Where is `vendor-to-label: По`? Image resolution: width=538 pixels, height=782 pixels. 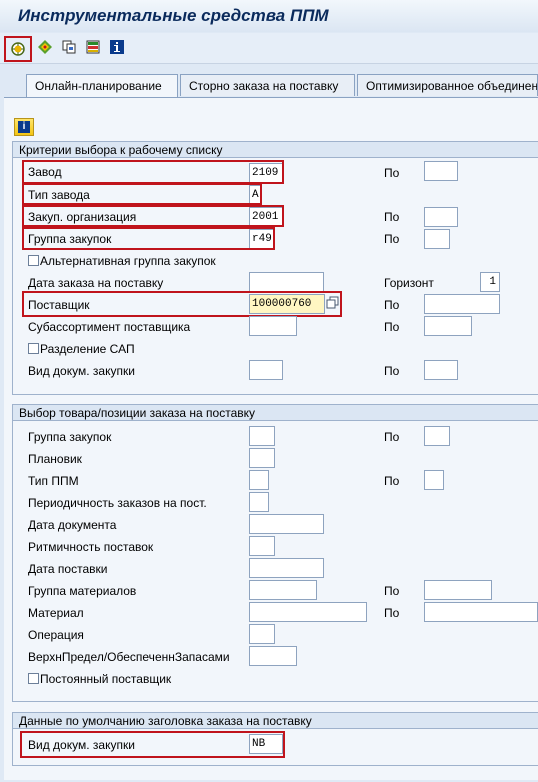 vendor-to-label: По is located at coordinates (392, 305).